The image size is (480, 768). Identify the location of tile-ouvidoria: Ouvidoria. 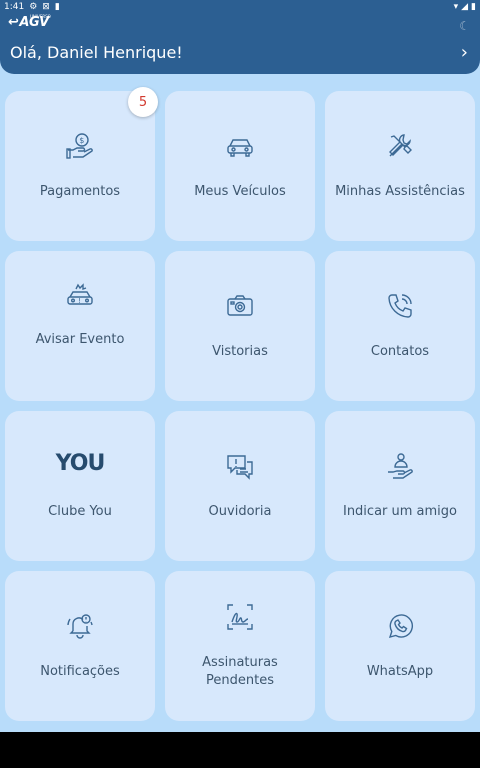
(240, 486).